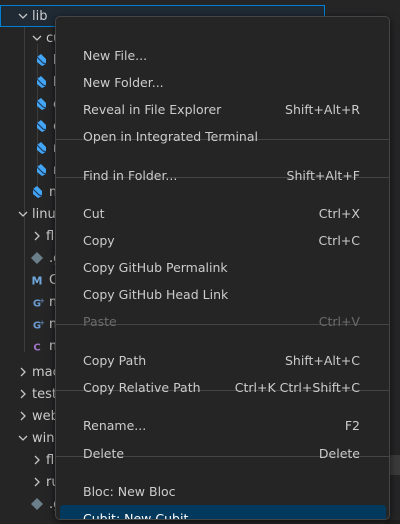 Image resolution: width=400 pixels, height=524 pixels. Describe the element at coordinates (223, 491) in the screenshot. I see `menu-item-bloc-new-bloc: Bloc: New Bloc` at that location.